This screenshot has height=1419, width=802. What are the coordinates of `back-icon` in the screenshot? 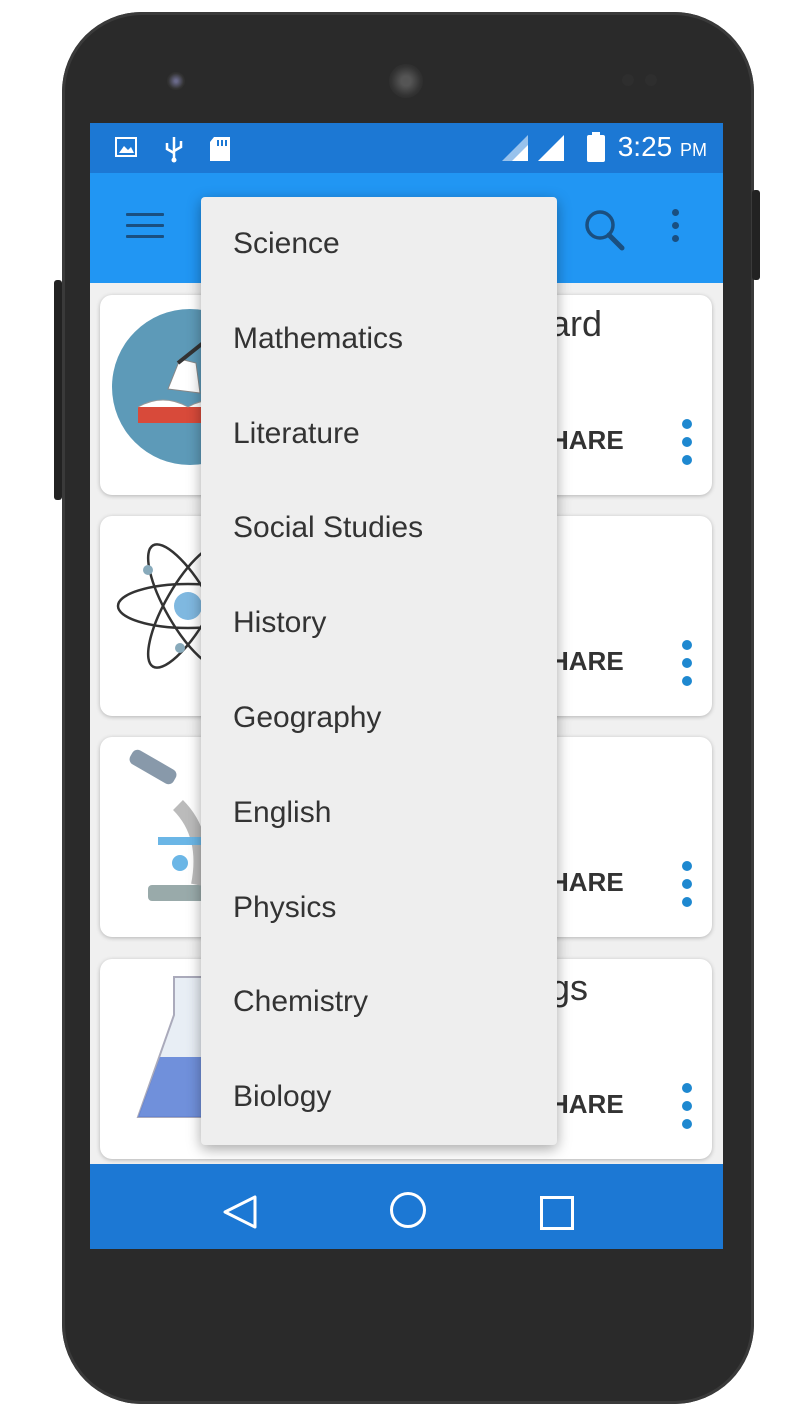 It's located at (240, 1212).